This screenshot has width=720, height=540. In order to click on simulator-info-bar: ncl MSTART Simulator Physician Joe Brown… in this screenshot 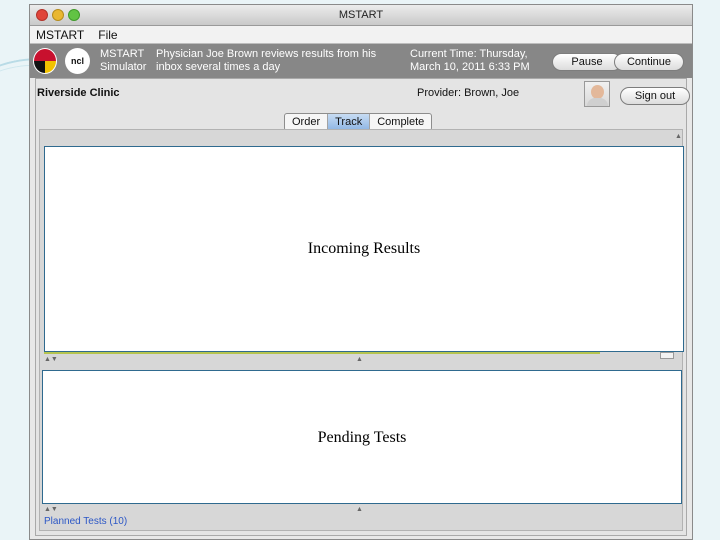, I will do `click(361, 61)`.